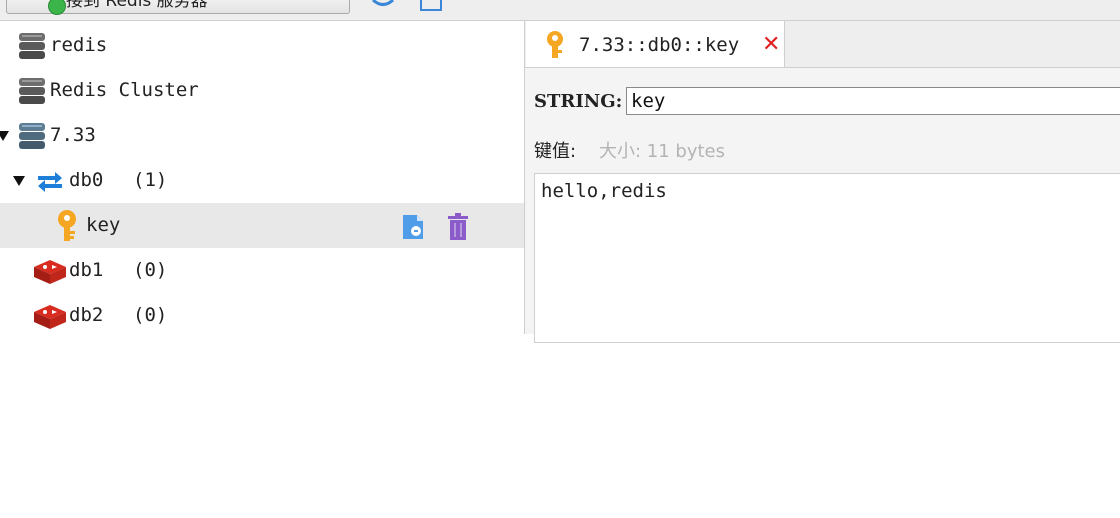  What do you see at coordinates (414, 227) in the screenshot?
I see `copy-file-icon` at bounding box center [414, 227].